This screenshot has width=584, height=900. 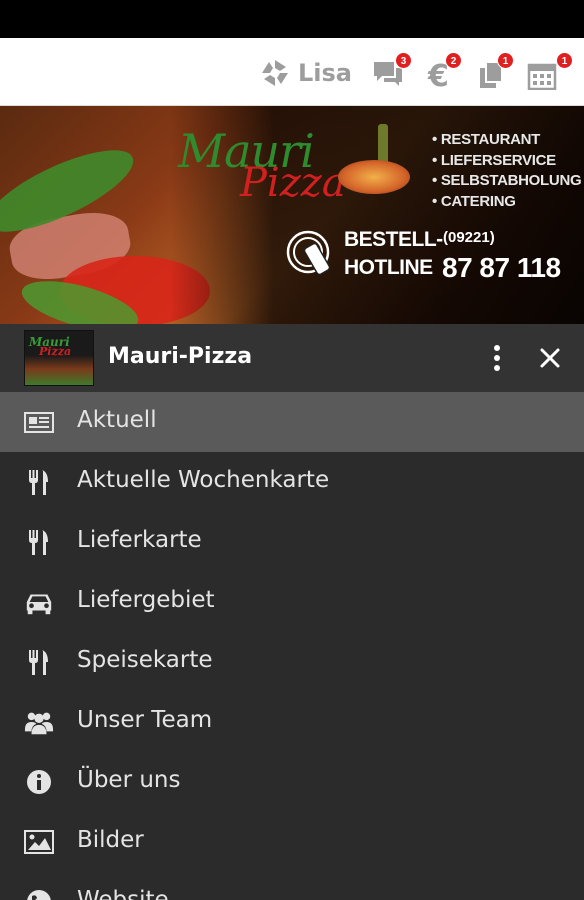 What do you see at coordinates (403, 60) in the screenshot?
I see `messages-badge: 3` at bounding box center [403, 60].